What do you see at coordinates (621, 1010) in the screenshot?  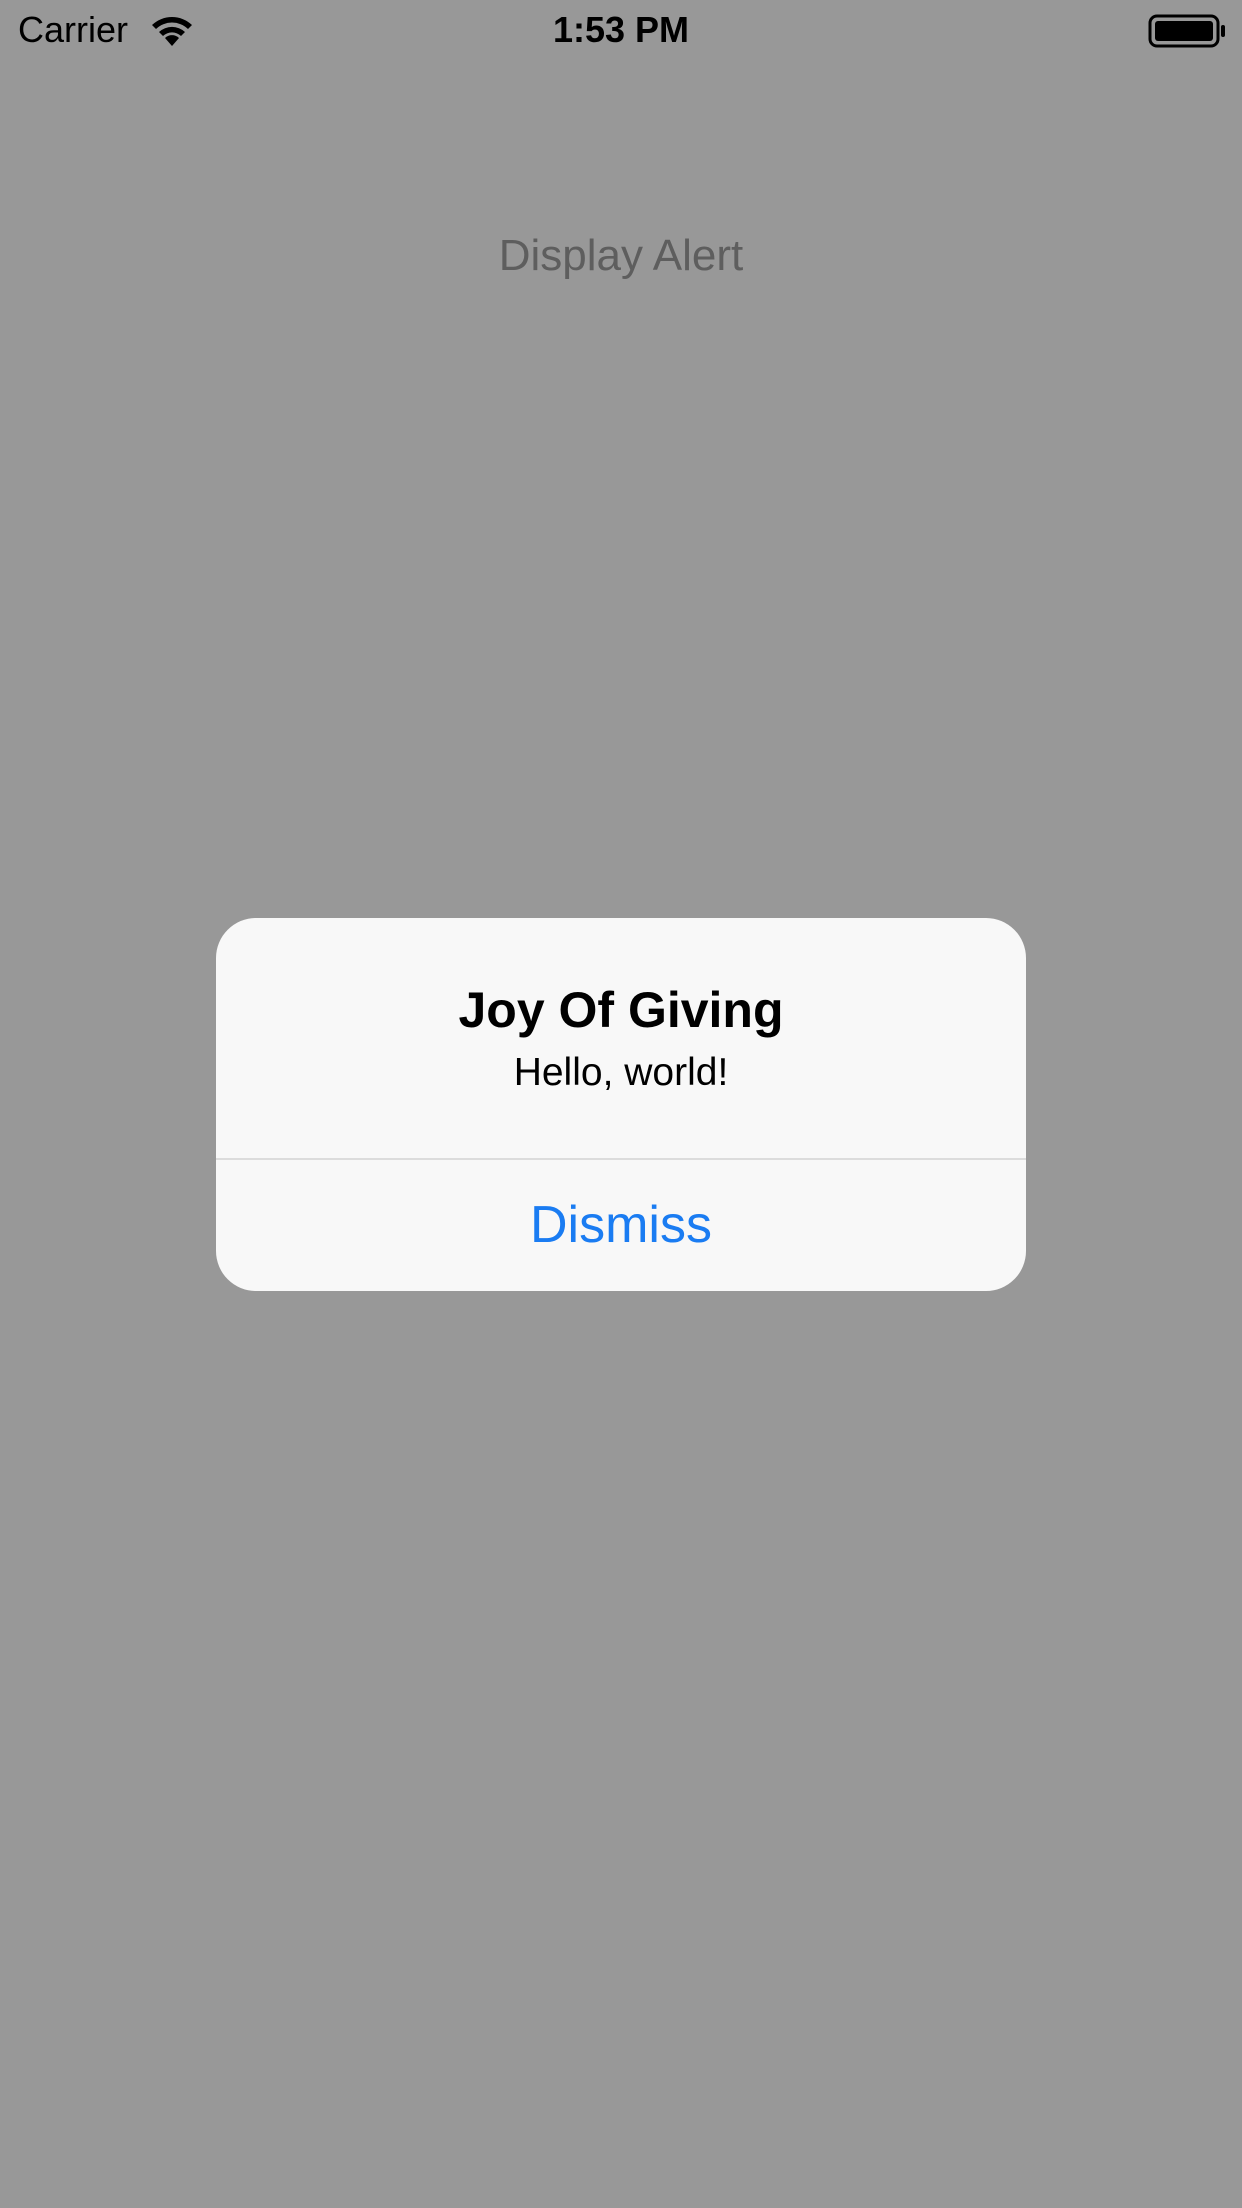 I see `alert-title: Joy Of Giving` at bounding box center [621, 1010].